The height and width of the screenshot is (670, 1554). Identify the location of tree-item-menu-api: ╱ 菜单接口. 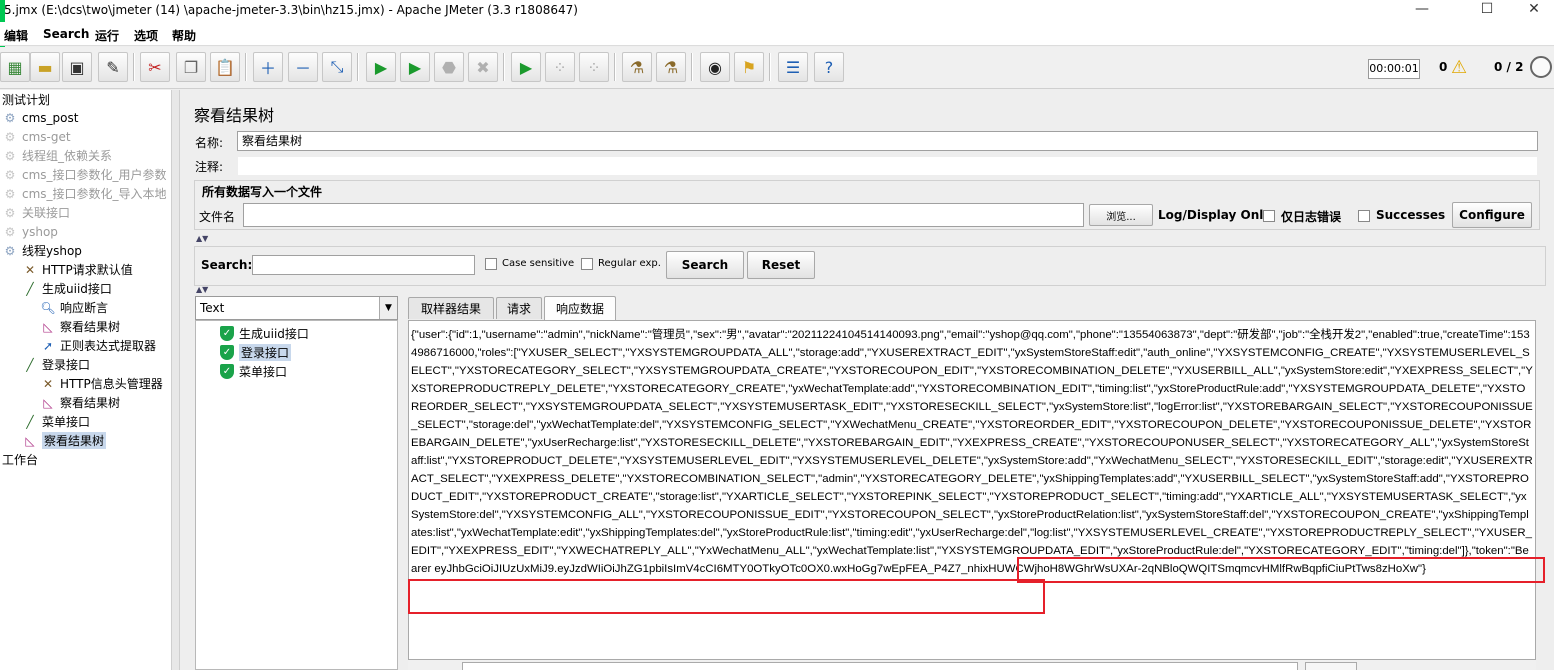
(56, 421).